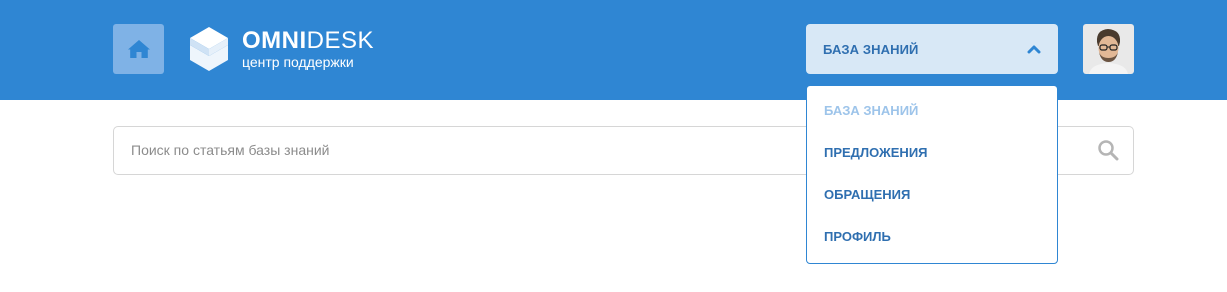  Describe the element at coordinates (274, 40) in the screenshot. I see `logo-name-bold: OMNI` at that location.